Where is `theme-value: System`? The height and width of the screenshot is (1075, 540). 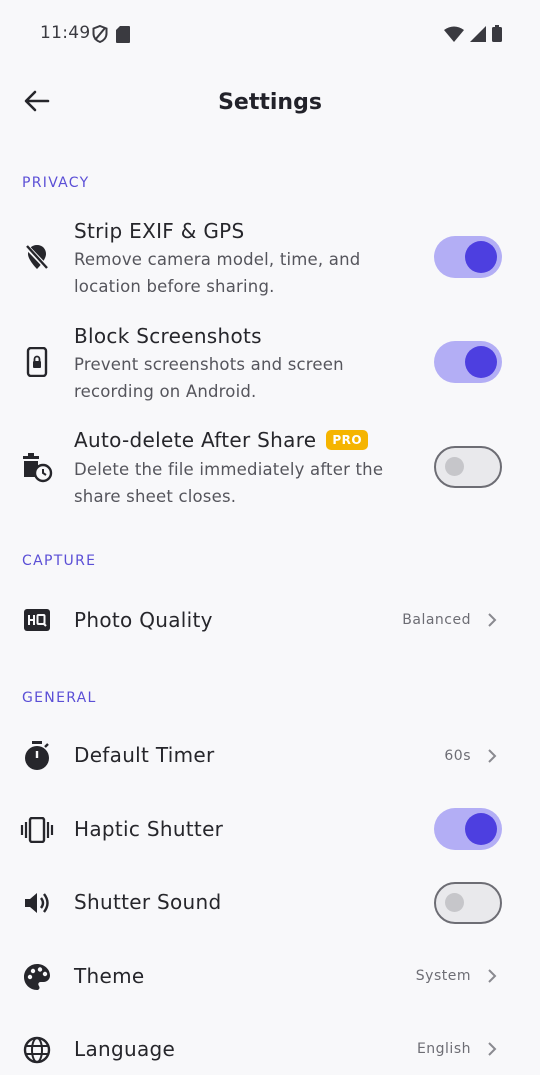 theme-value: System is located at coordinates (443, 976).